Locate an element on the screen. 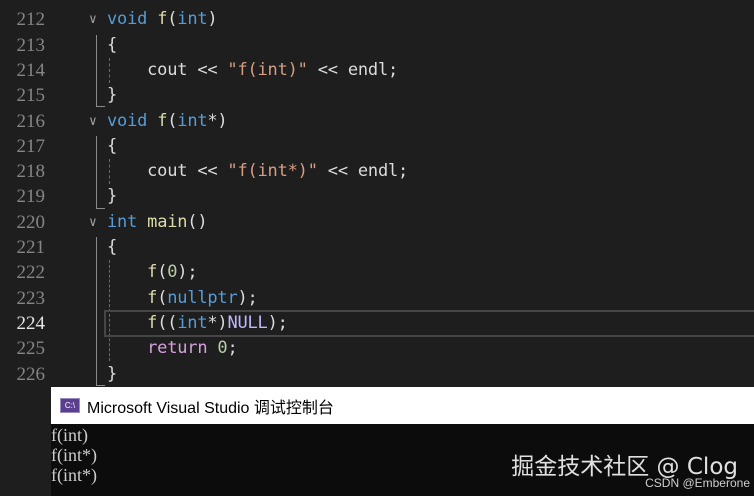  code-token: return is located at coordinates (177, 348).